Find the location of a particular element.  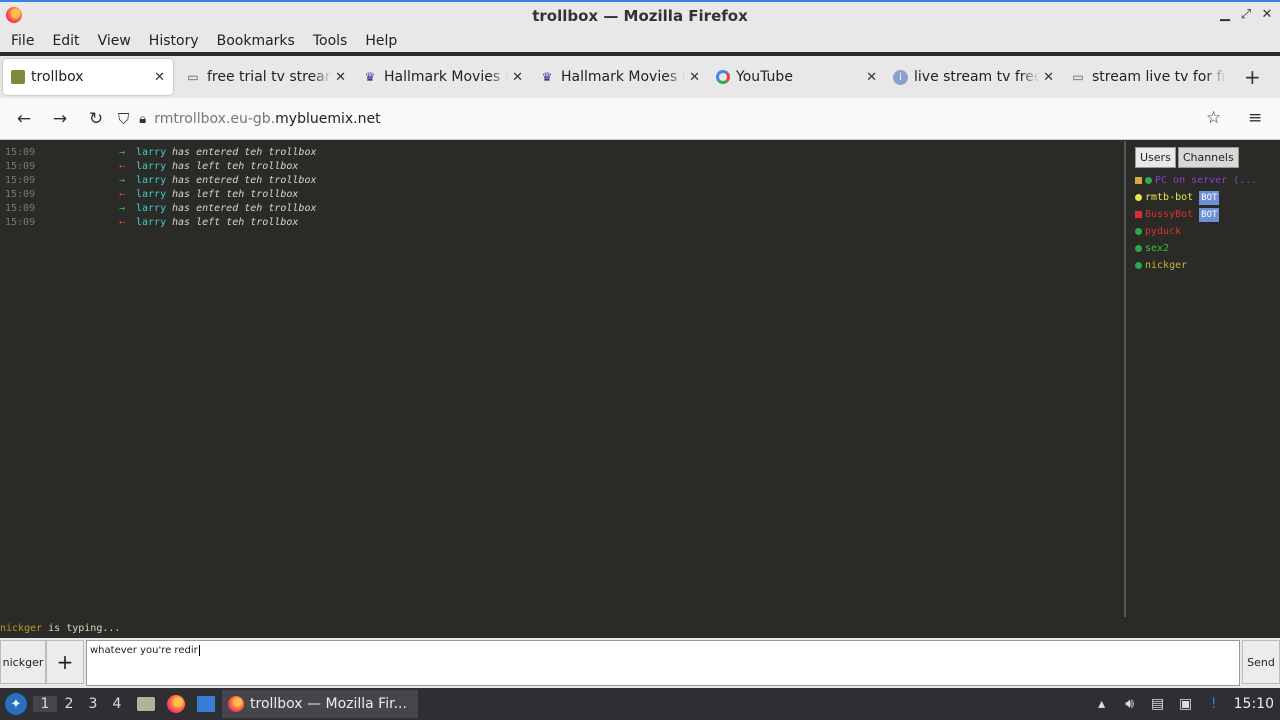

url-bar: ⛉ 🔒︎ rmtrollbox.eu-gb.mybluemix.net ☆ is located at coordinates (678, 119).